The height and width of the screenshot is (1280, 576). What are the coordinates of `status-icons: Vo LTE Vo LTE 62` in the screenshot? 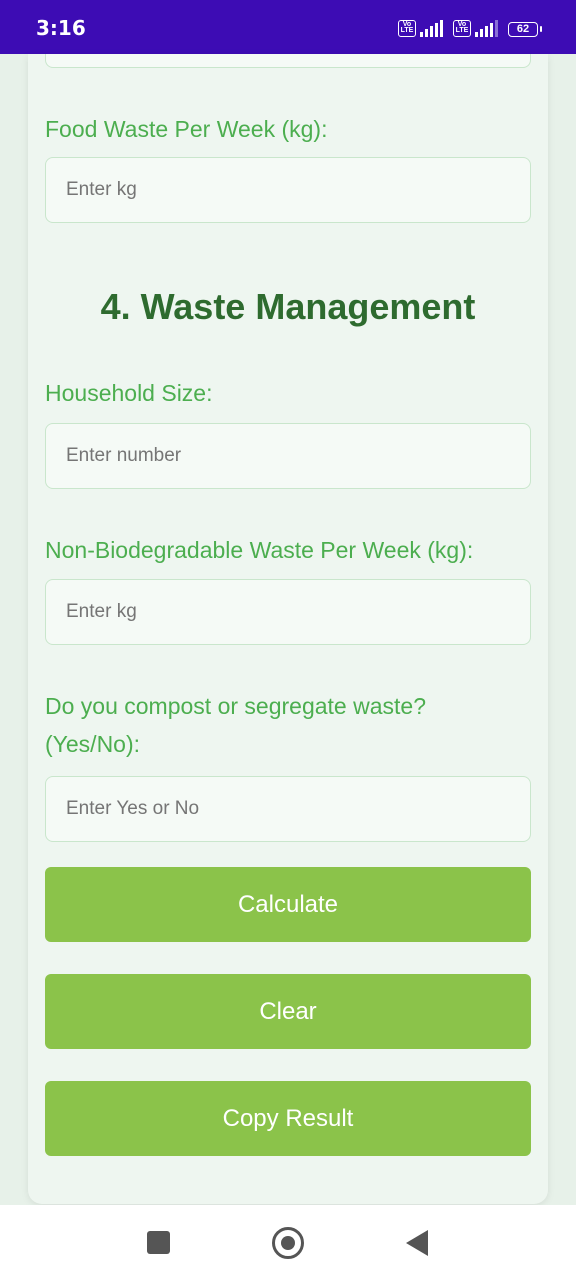 It's located at (470, 28).